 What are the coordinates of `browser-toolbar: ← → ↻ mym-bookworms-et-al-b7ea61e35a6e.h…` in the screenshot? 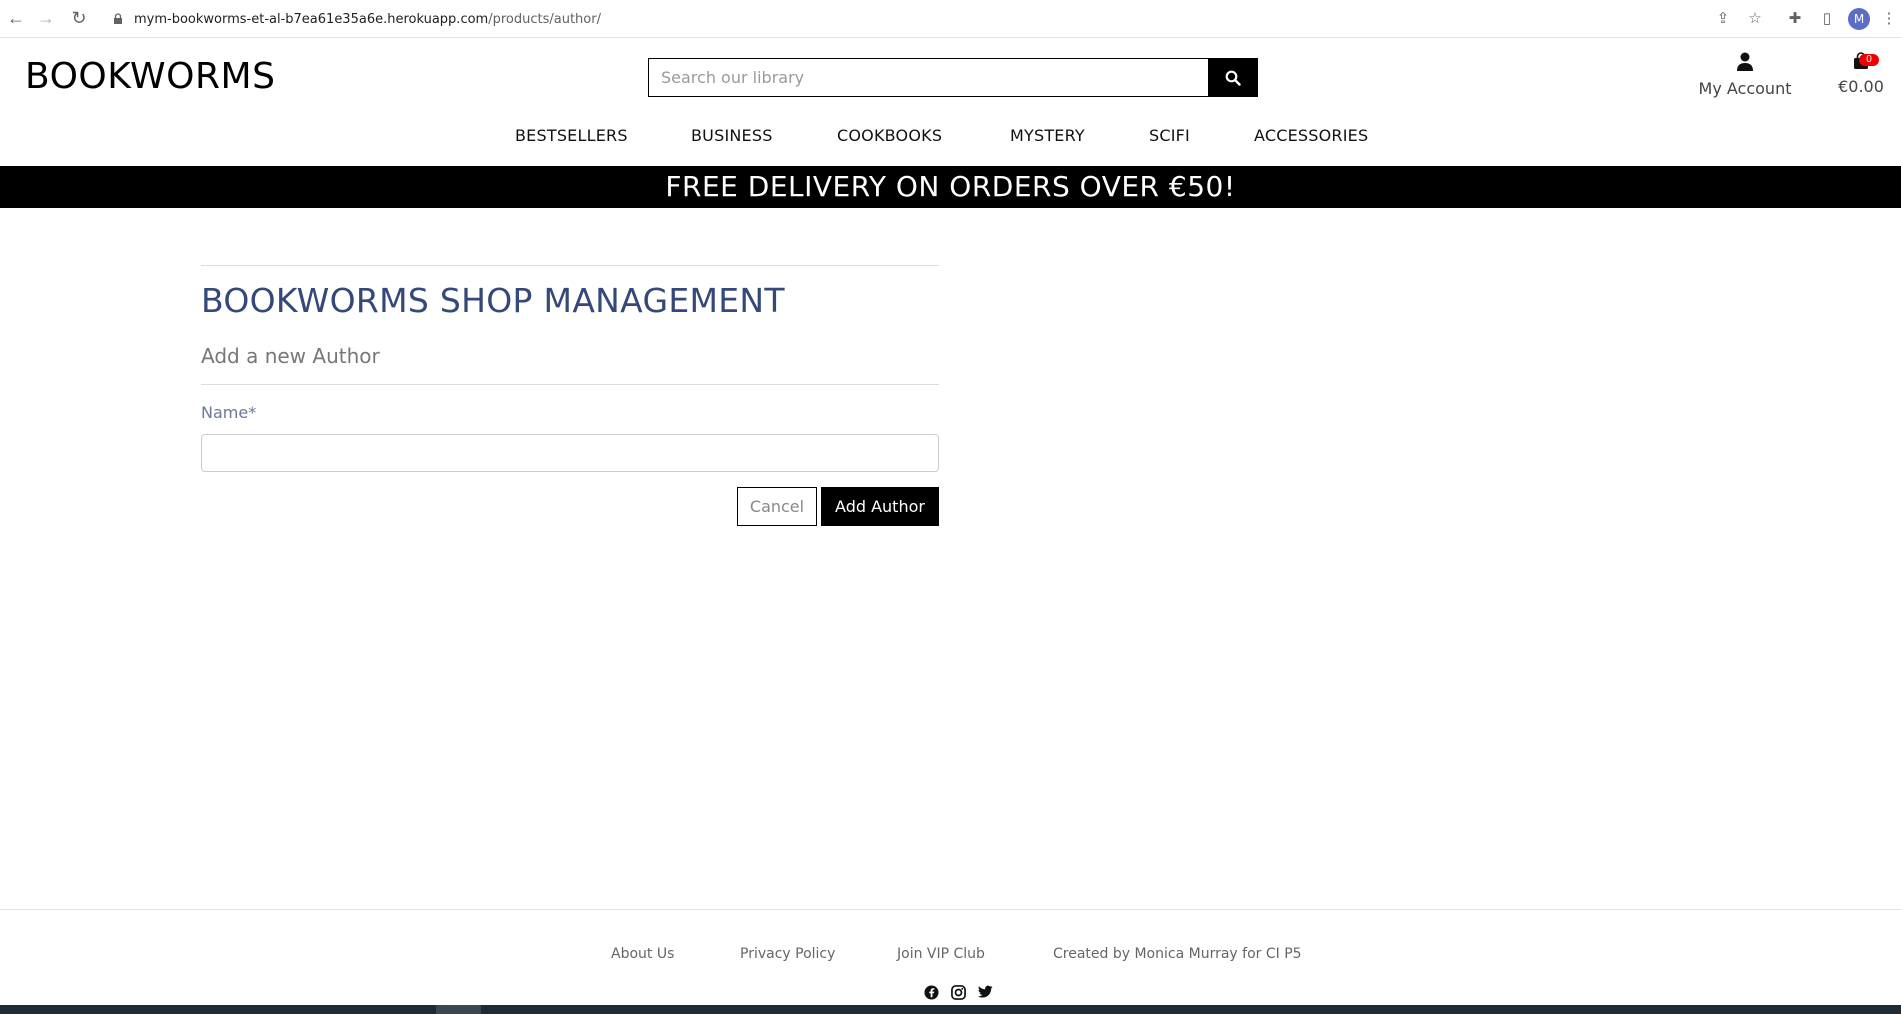 It's located at (950, 19).